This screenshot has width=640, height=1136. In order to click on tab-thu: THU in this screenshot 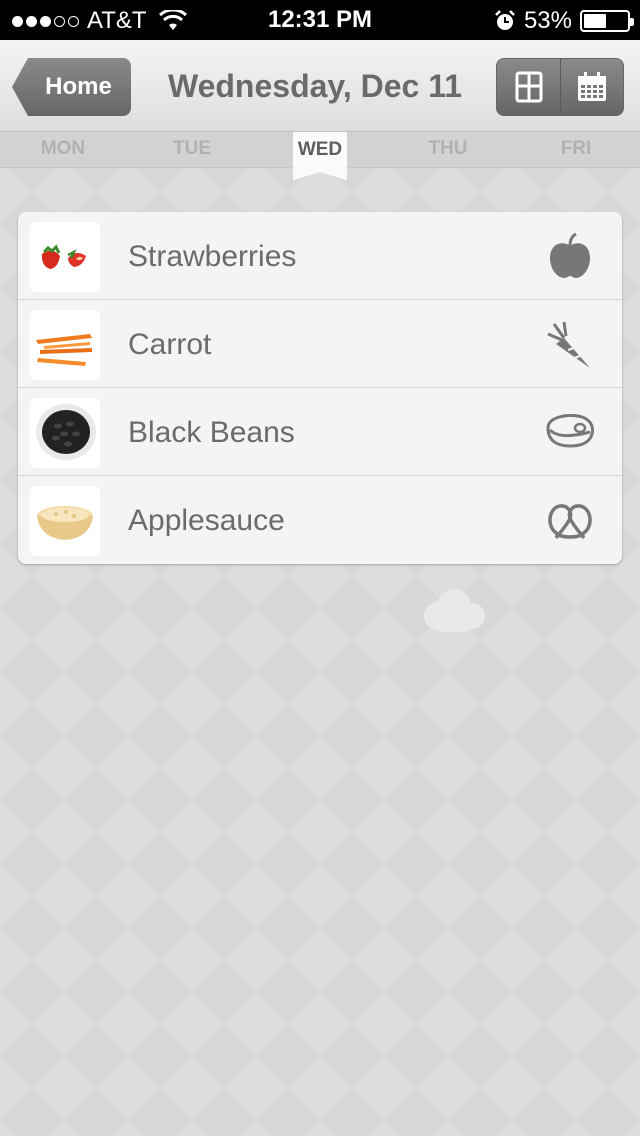, I will do `click(448, 149)`.